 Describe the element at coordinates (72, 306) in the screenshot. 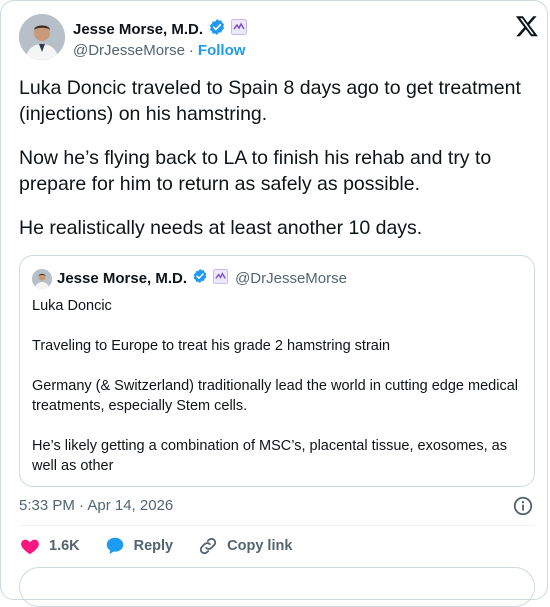

I see `quoted-paragraph: Luka Doncic` at that location.